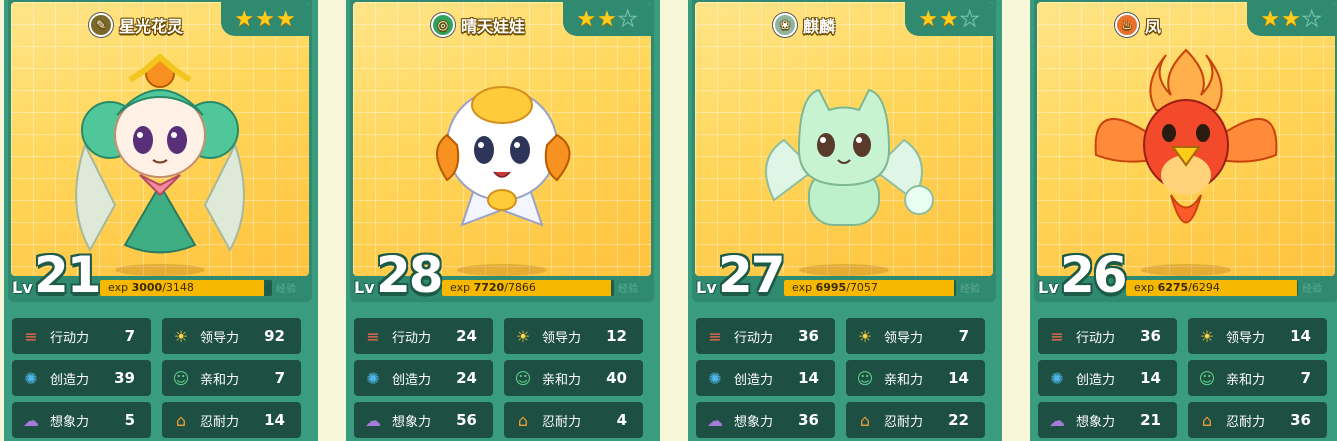 This screenshot has width=1337, height=441. Describe the element at coordinates (752, 275) in the screenshot. I see `level-number: 27` at that location.